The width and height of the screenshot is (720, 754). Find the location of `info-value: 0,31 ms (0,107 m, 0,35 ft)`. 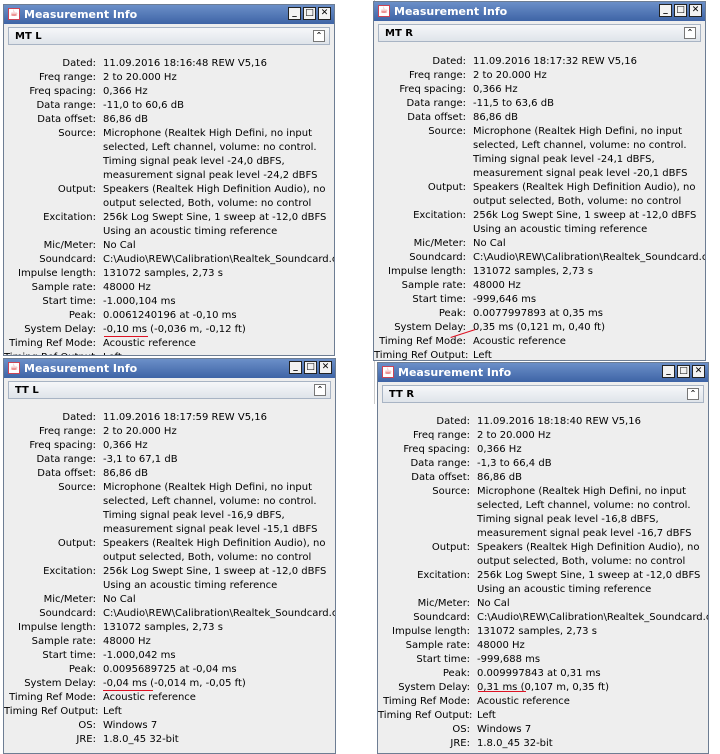

info-value: 0,31 ms (0,107 m, 0,35 ft) is located at coordinates (543, 687).